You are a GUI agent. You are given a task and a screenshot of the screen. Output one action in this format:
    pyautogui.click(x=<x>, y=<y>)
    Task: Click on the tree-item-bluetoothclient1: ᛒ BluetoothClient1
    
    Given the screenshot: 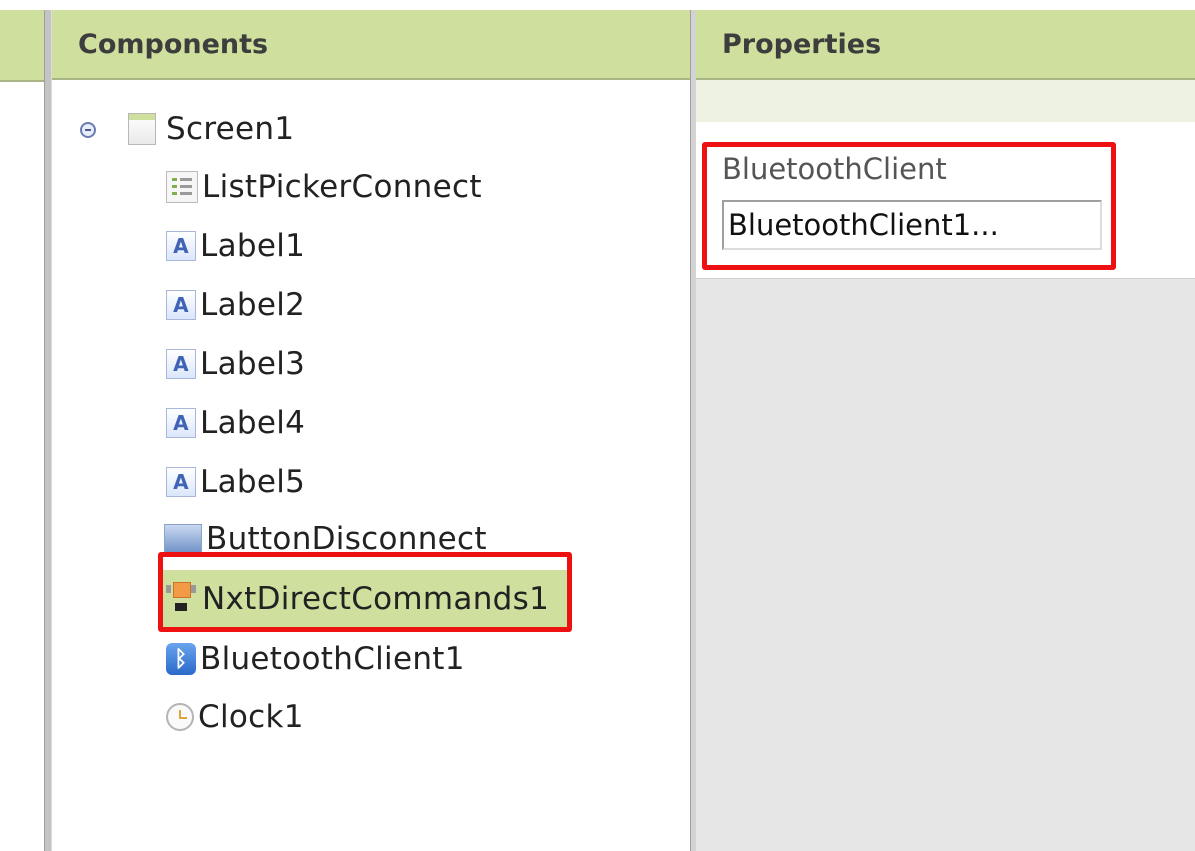 What is the action you would take?
    pyautogui.click(x=315, y=659)
    